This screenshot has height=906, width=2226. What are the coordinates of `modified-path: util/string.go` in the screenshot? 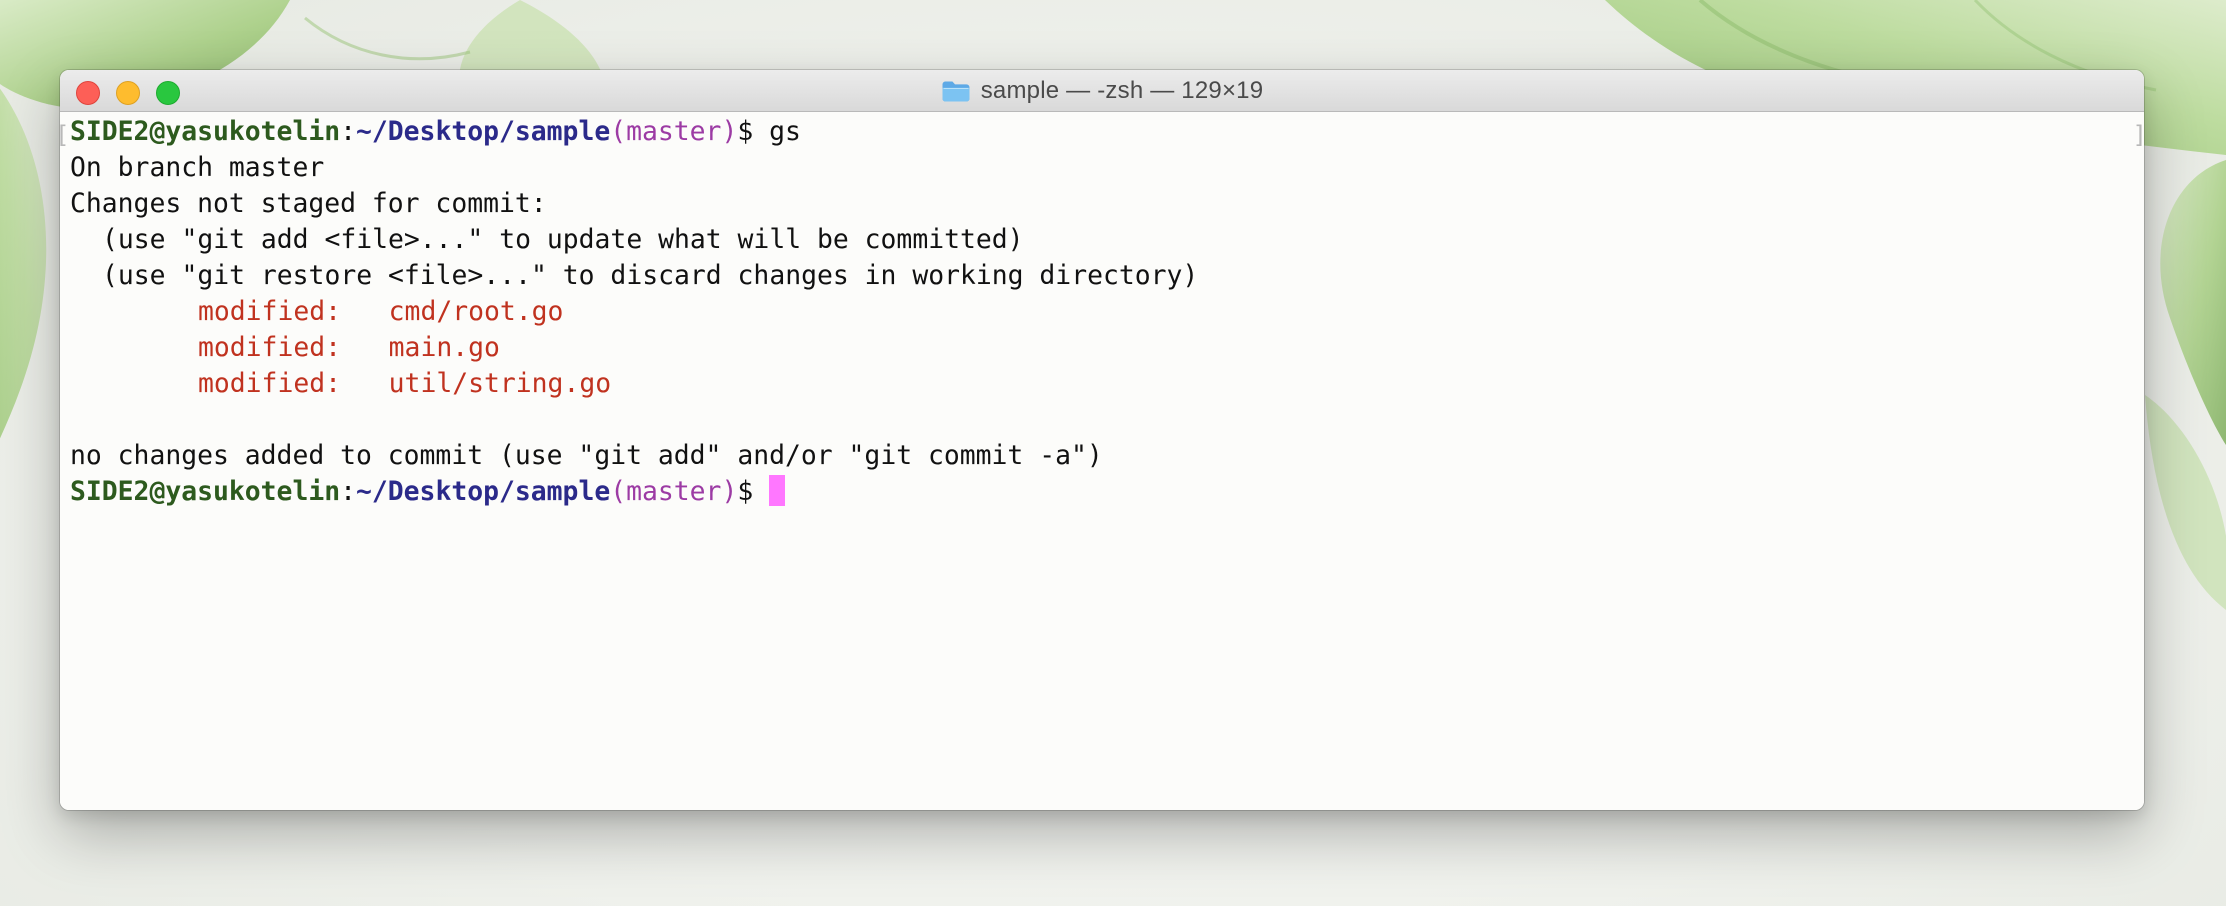 It's located at (500, 383).